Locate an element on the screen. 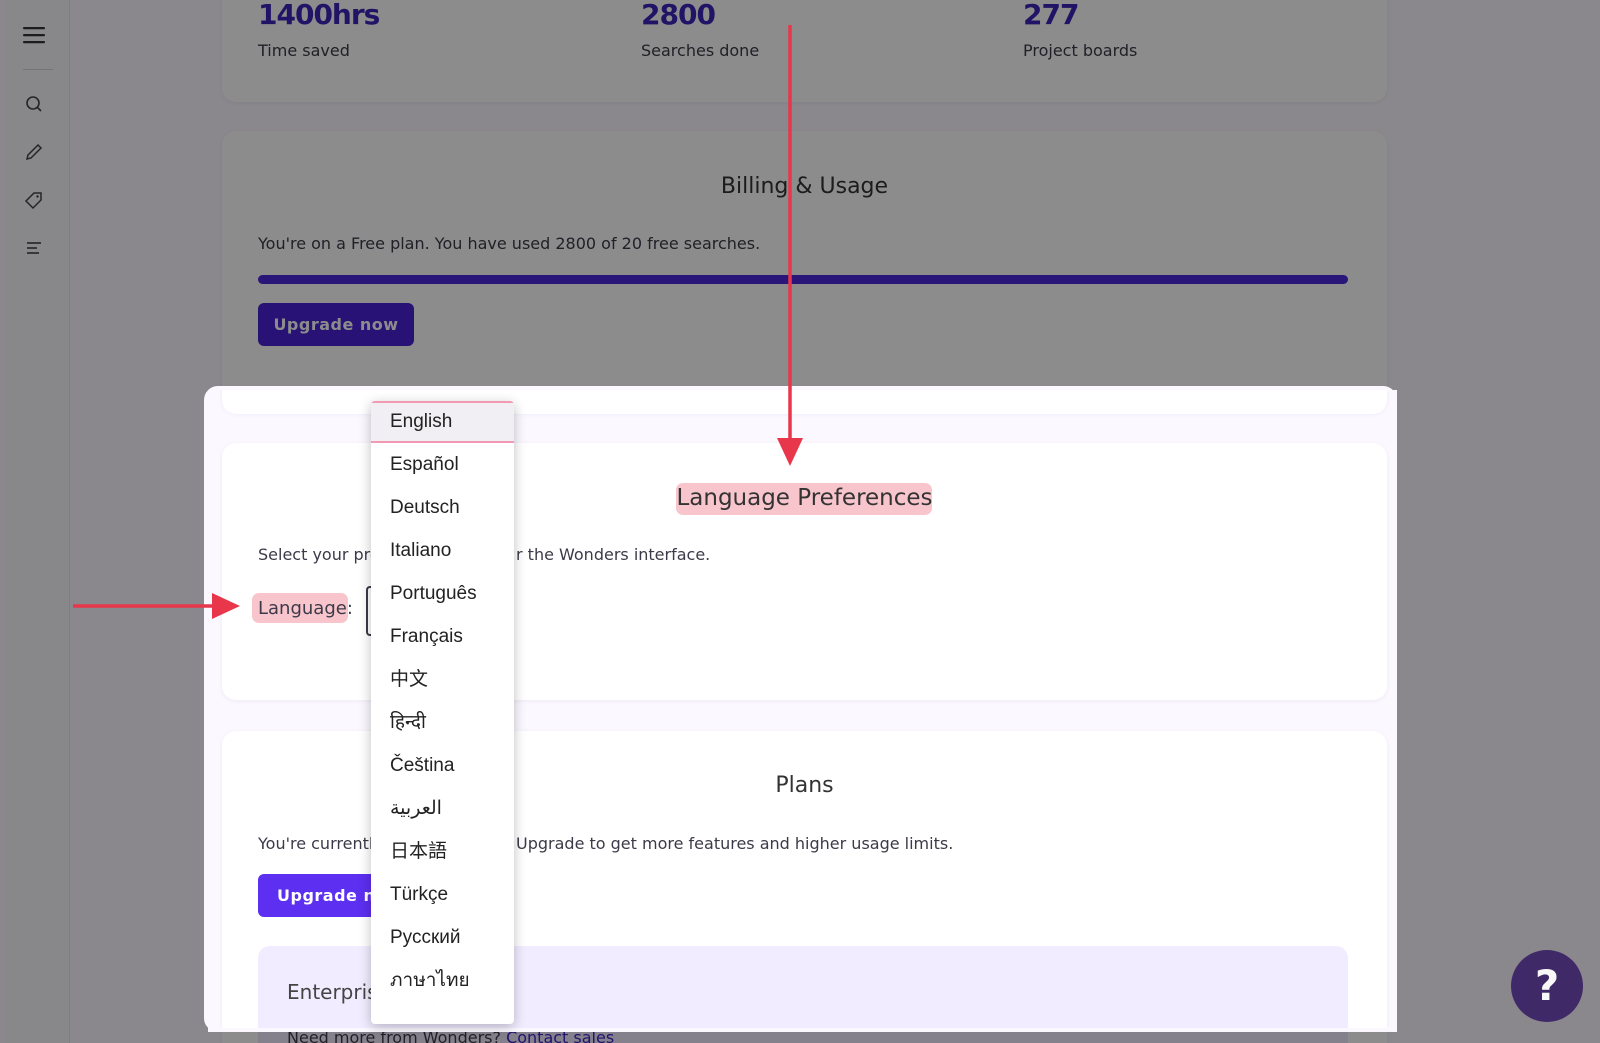 The width and height of the screenshot is (1600, 1043). vertical-arrow-head is located at coordinates (790, 452).